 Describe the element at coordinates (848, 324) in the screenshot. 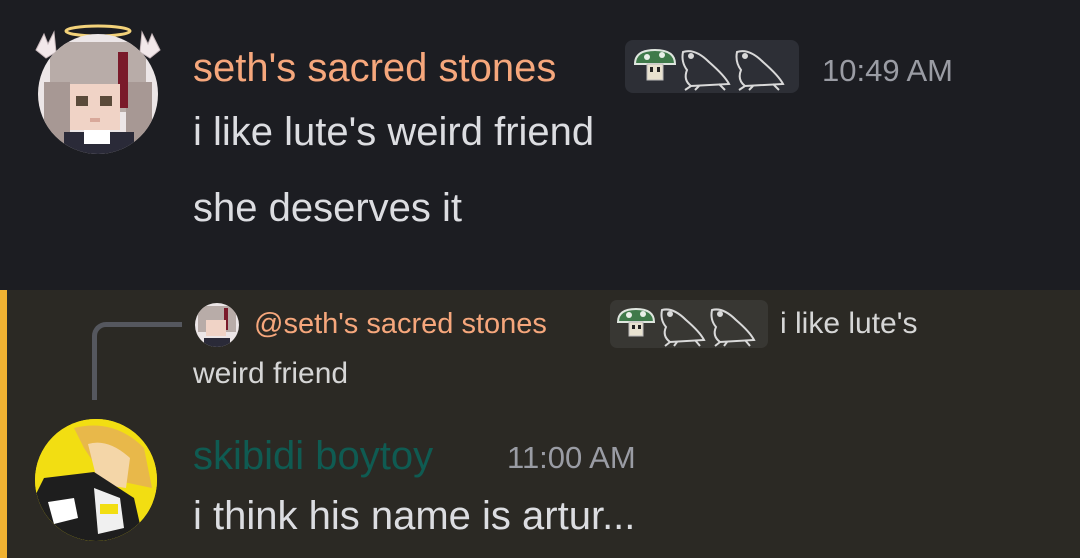

I see `reply-preview-text: i like lute's` at that location.